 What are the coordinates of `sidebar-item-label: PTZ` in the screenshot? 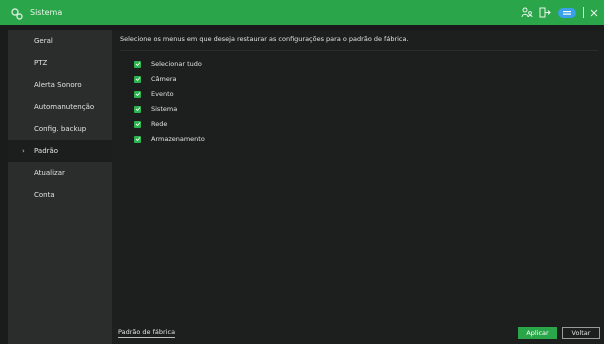 It's located at (41, 63).